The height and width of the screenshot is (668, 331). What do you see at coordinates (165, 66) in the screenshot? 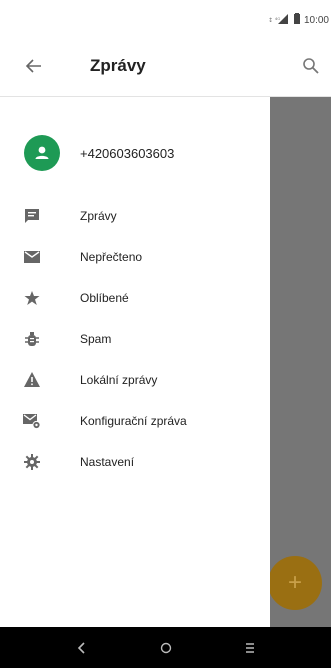
I see `app-bar: Zprávy` at bounding box center [165, 66].